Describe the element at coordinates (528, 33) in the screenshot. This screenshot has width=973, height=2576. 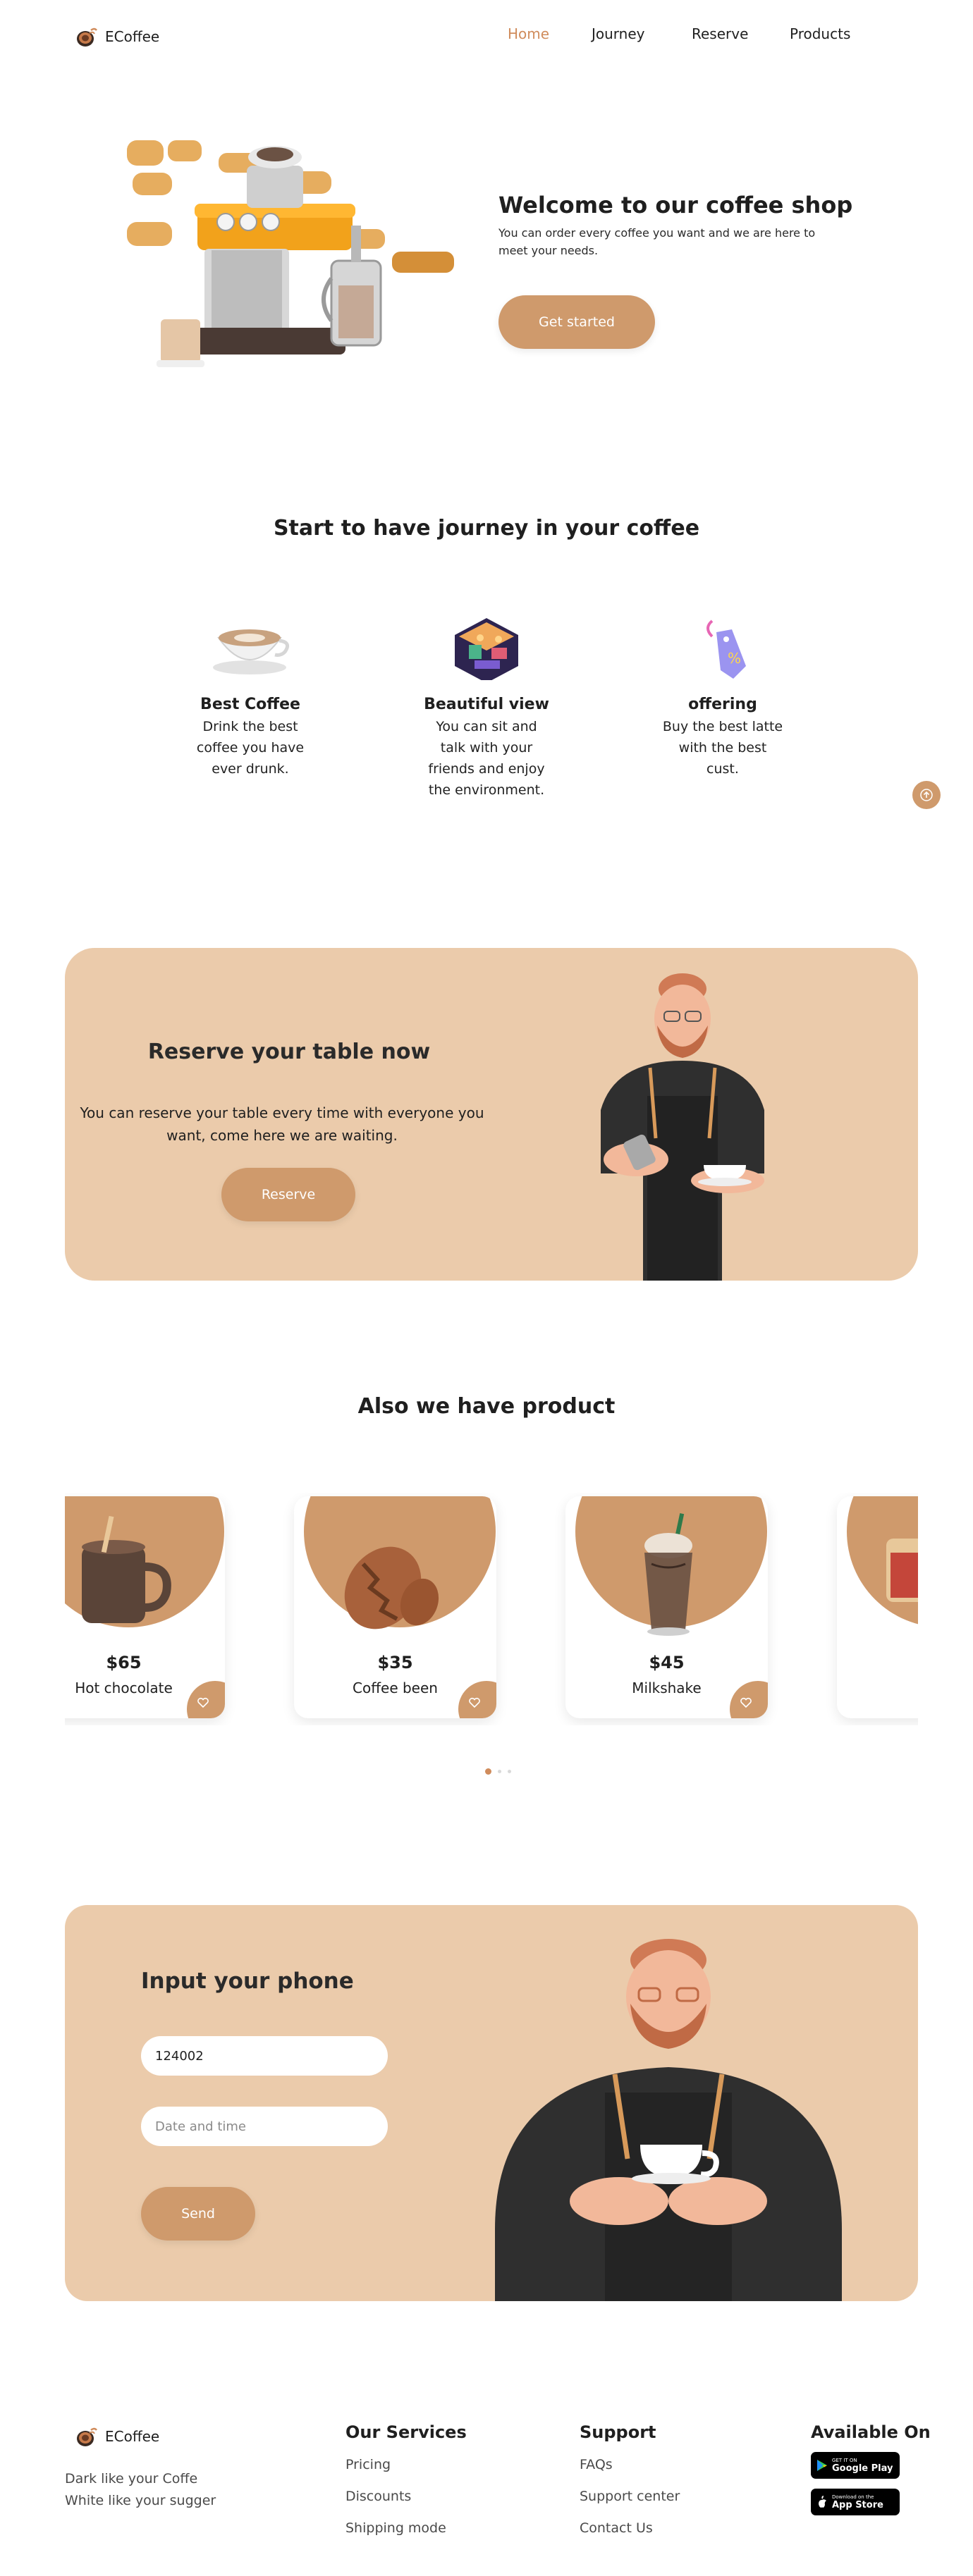
I see `nav-home: Home` at that location.